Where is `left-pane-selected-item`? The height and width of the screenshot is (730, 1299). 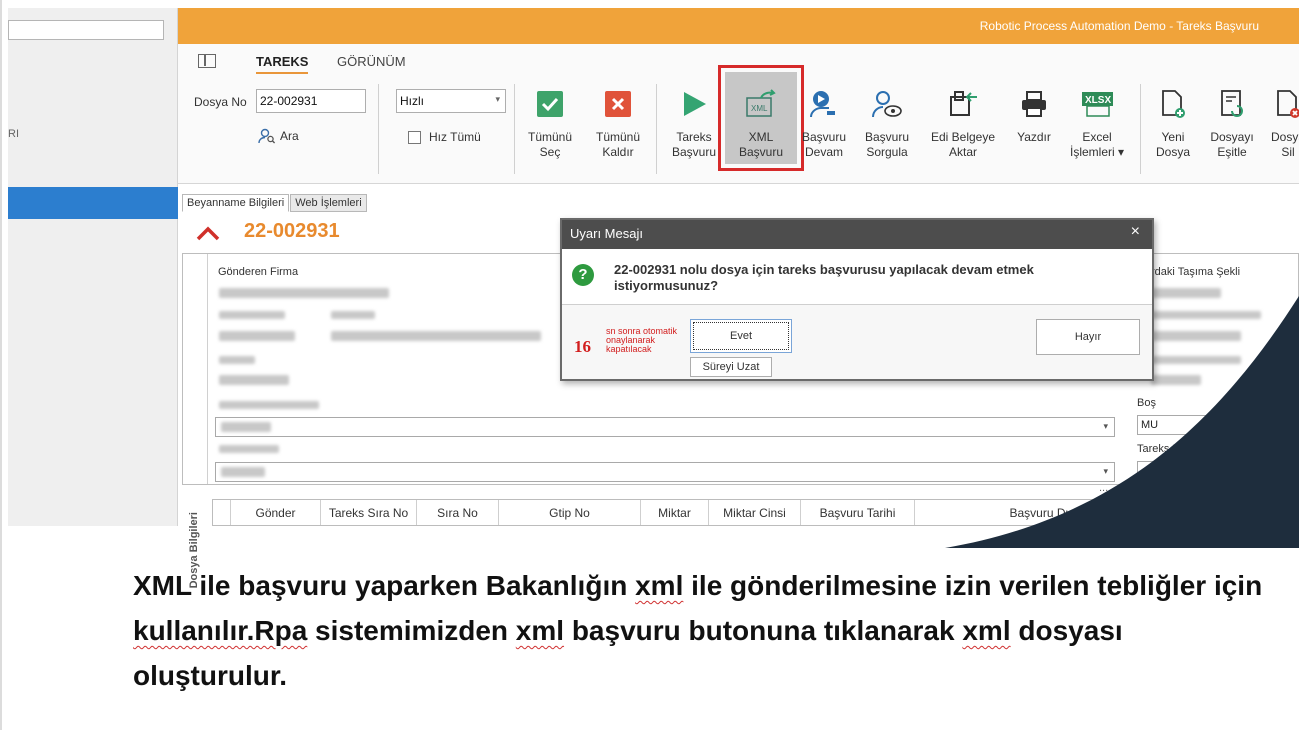 left-pane-selected-item is located at coordinates (93, 203).